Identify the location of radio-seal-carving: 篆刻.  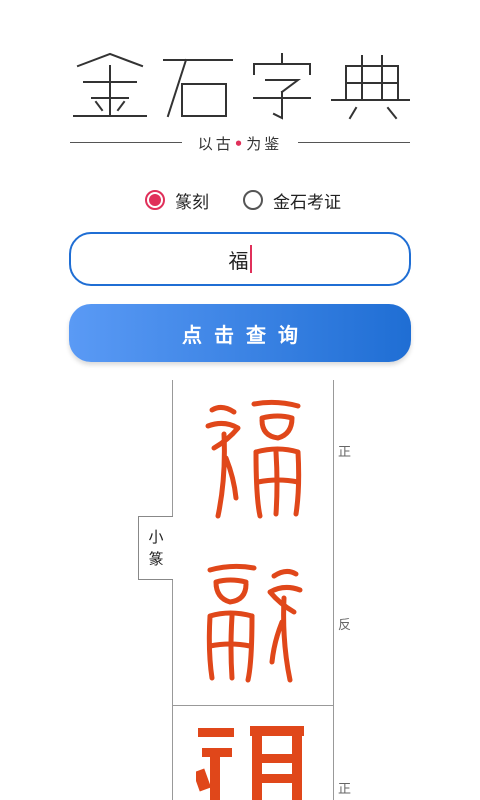
(177, 200).